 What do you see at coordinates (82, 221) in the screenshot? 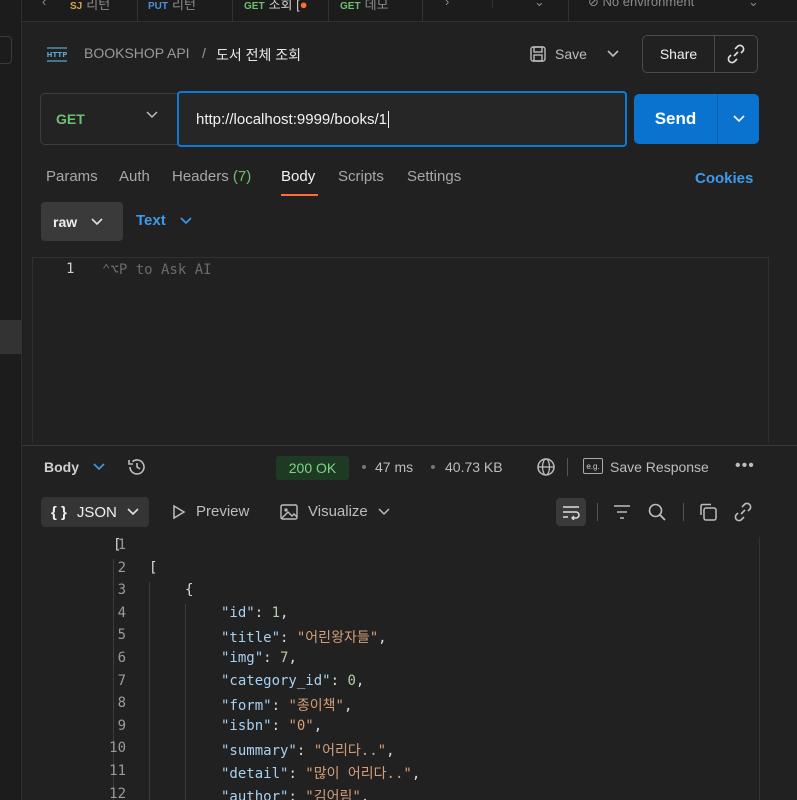
I see `body-mode-select: raw` at bounding box center [82, 221].